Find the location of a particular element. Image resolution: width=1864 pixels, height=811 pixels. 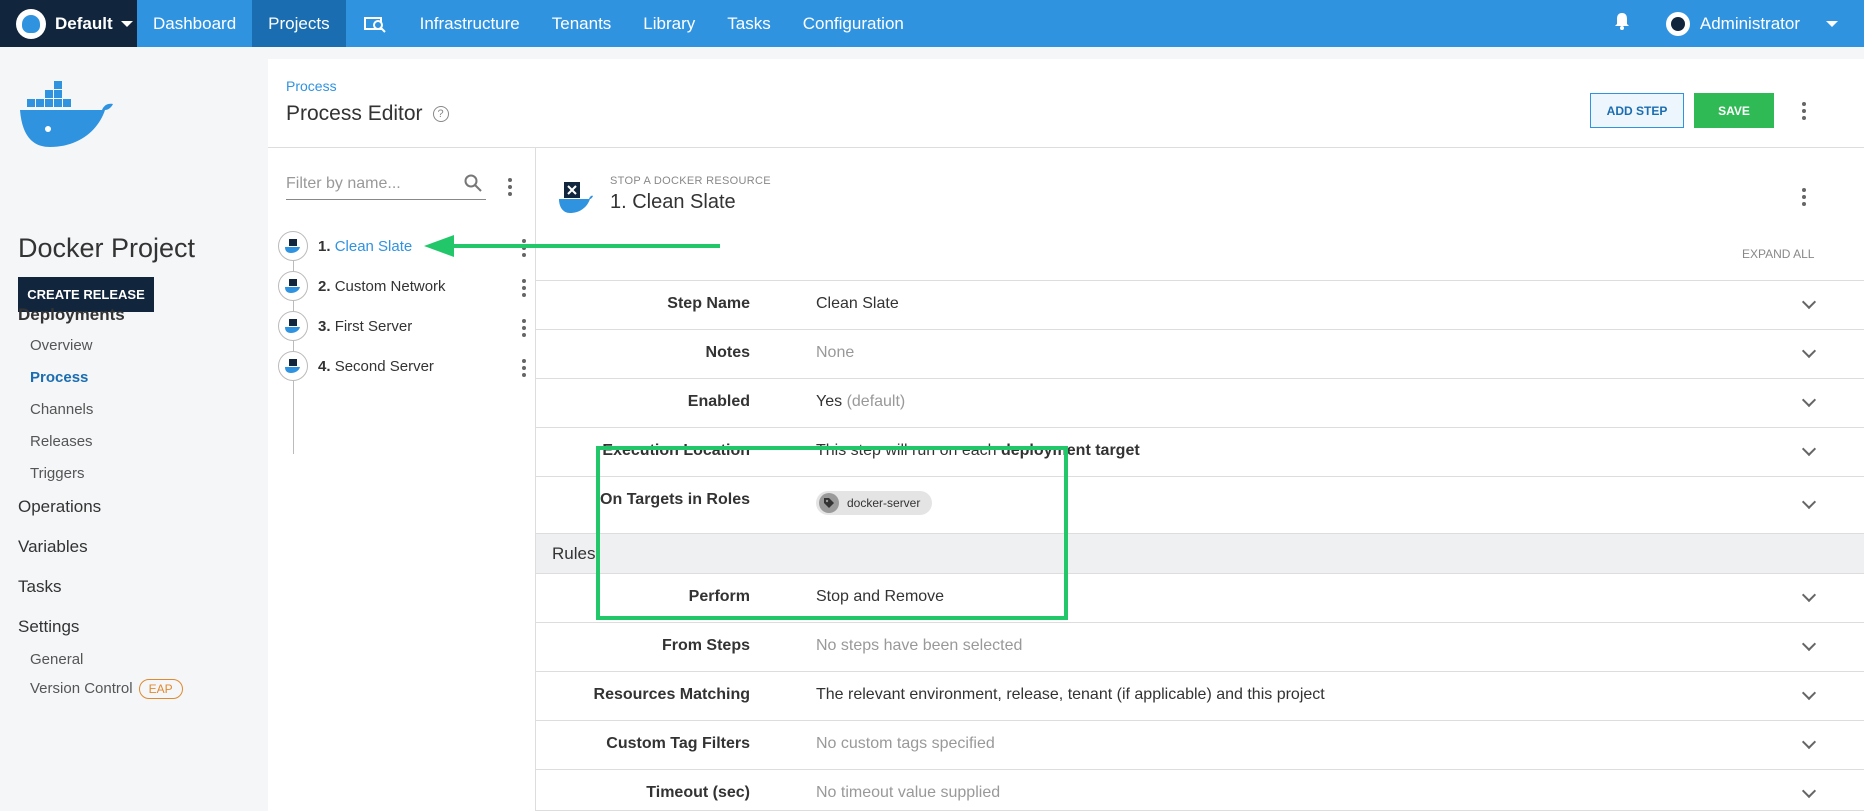

bell-icon is located at coordinates (1622, 23).